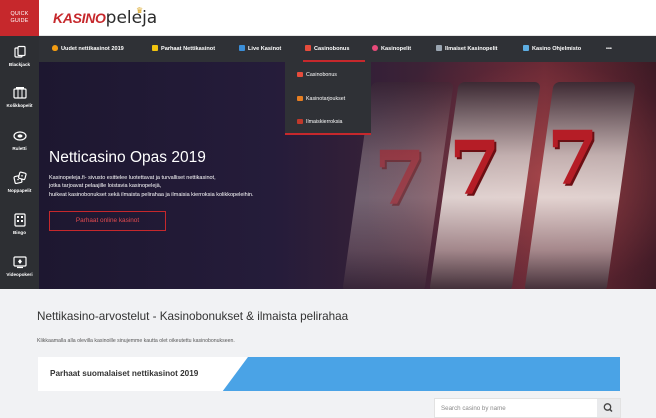 This screenshot has width=656, height=418. What do you see at coordinates (516, 408) in the screenshot?
I see `search-input` at bounding box center [516, 408].